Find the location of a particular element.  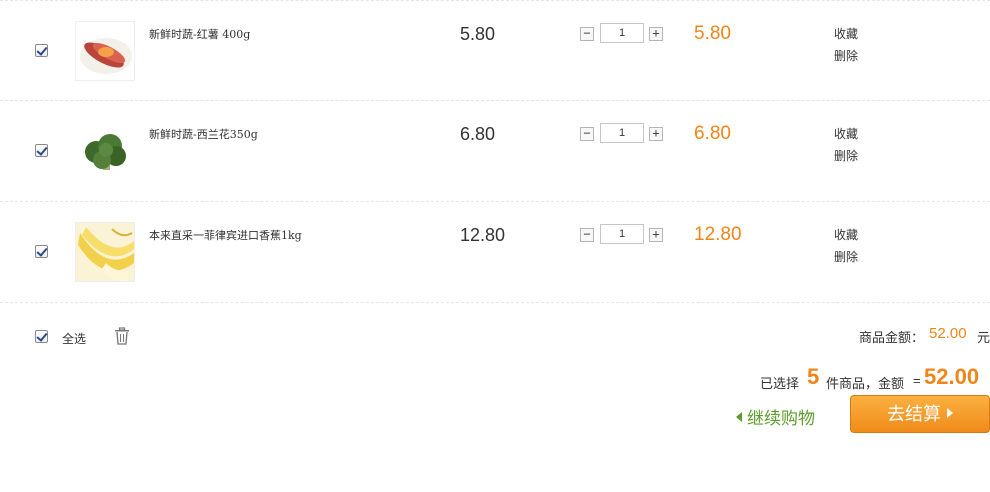

trash-icon is located at coordinates (122, 336).